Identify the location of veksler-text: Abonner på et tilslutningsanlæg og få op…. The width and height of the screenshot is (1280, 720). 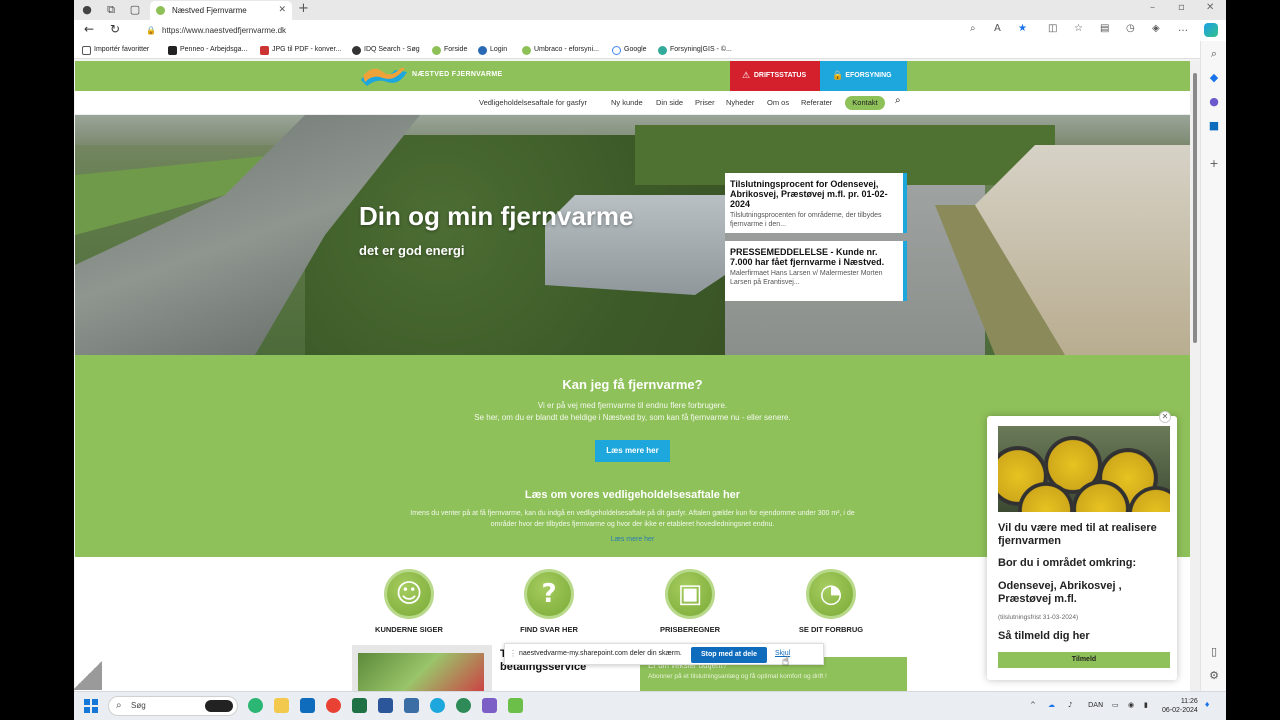
(737, 676).